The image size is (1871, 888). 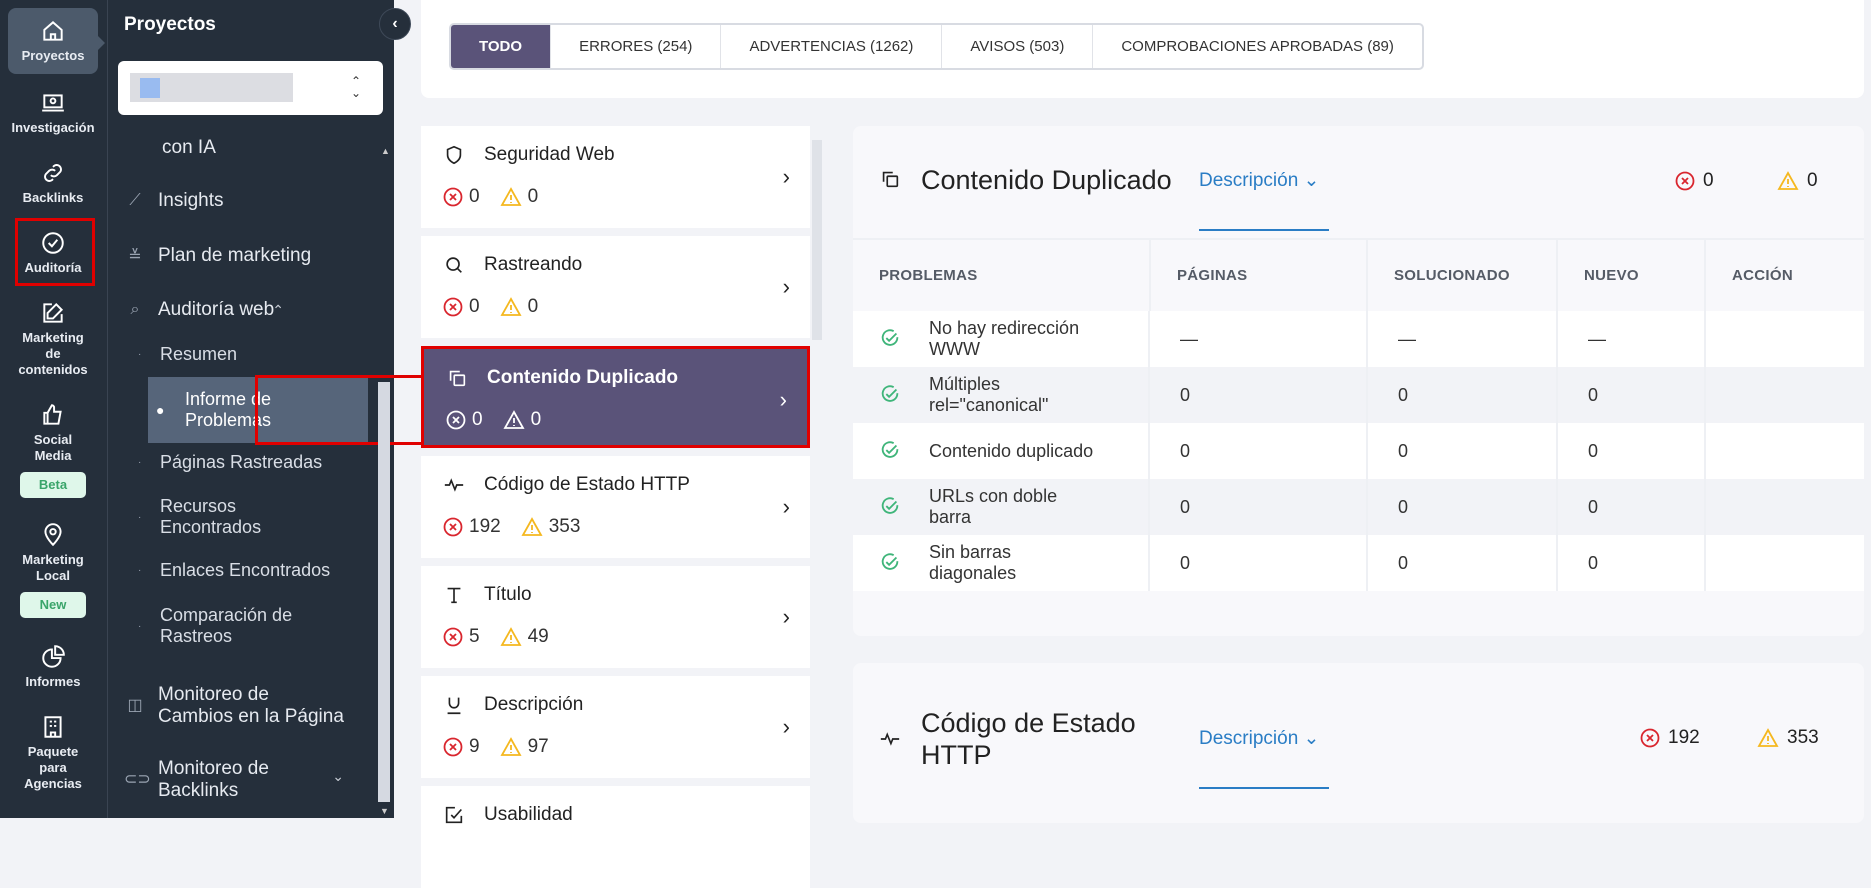 I want to click on warning-count: 0, so click(x=533, y=196).